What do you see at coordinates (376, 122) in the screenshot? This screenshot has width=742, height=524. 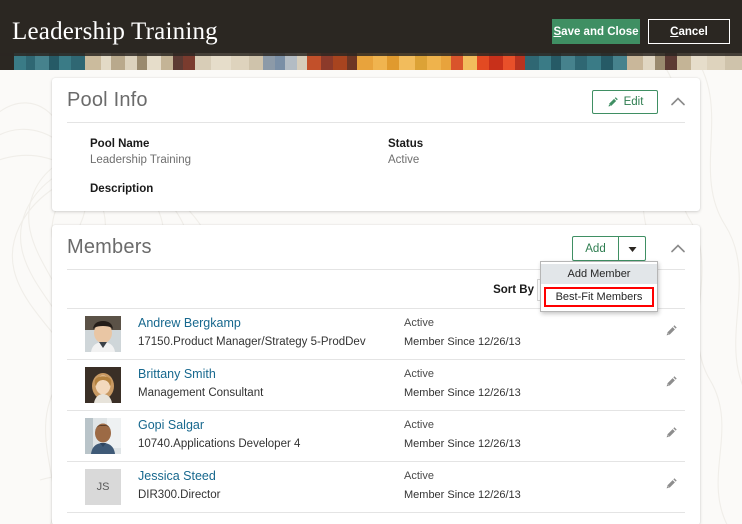 I see `pool-info-divider` at bounding box center [376, 122].